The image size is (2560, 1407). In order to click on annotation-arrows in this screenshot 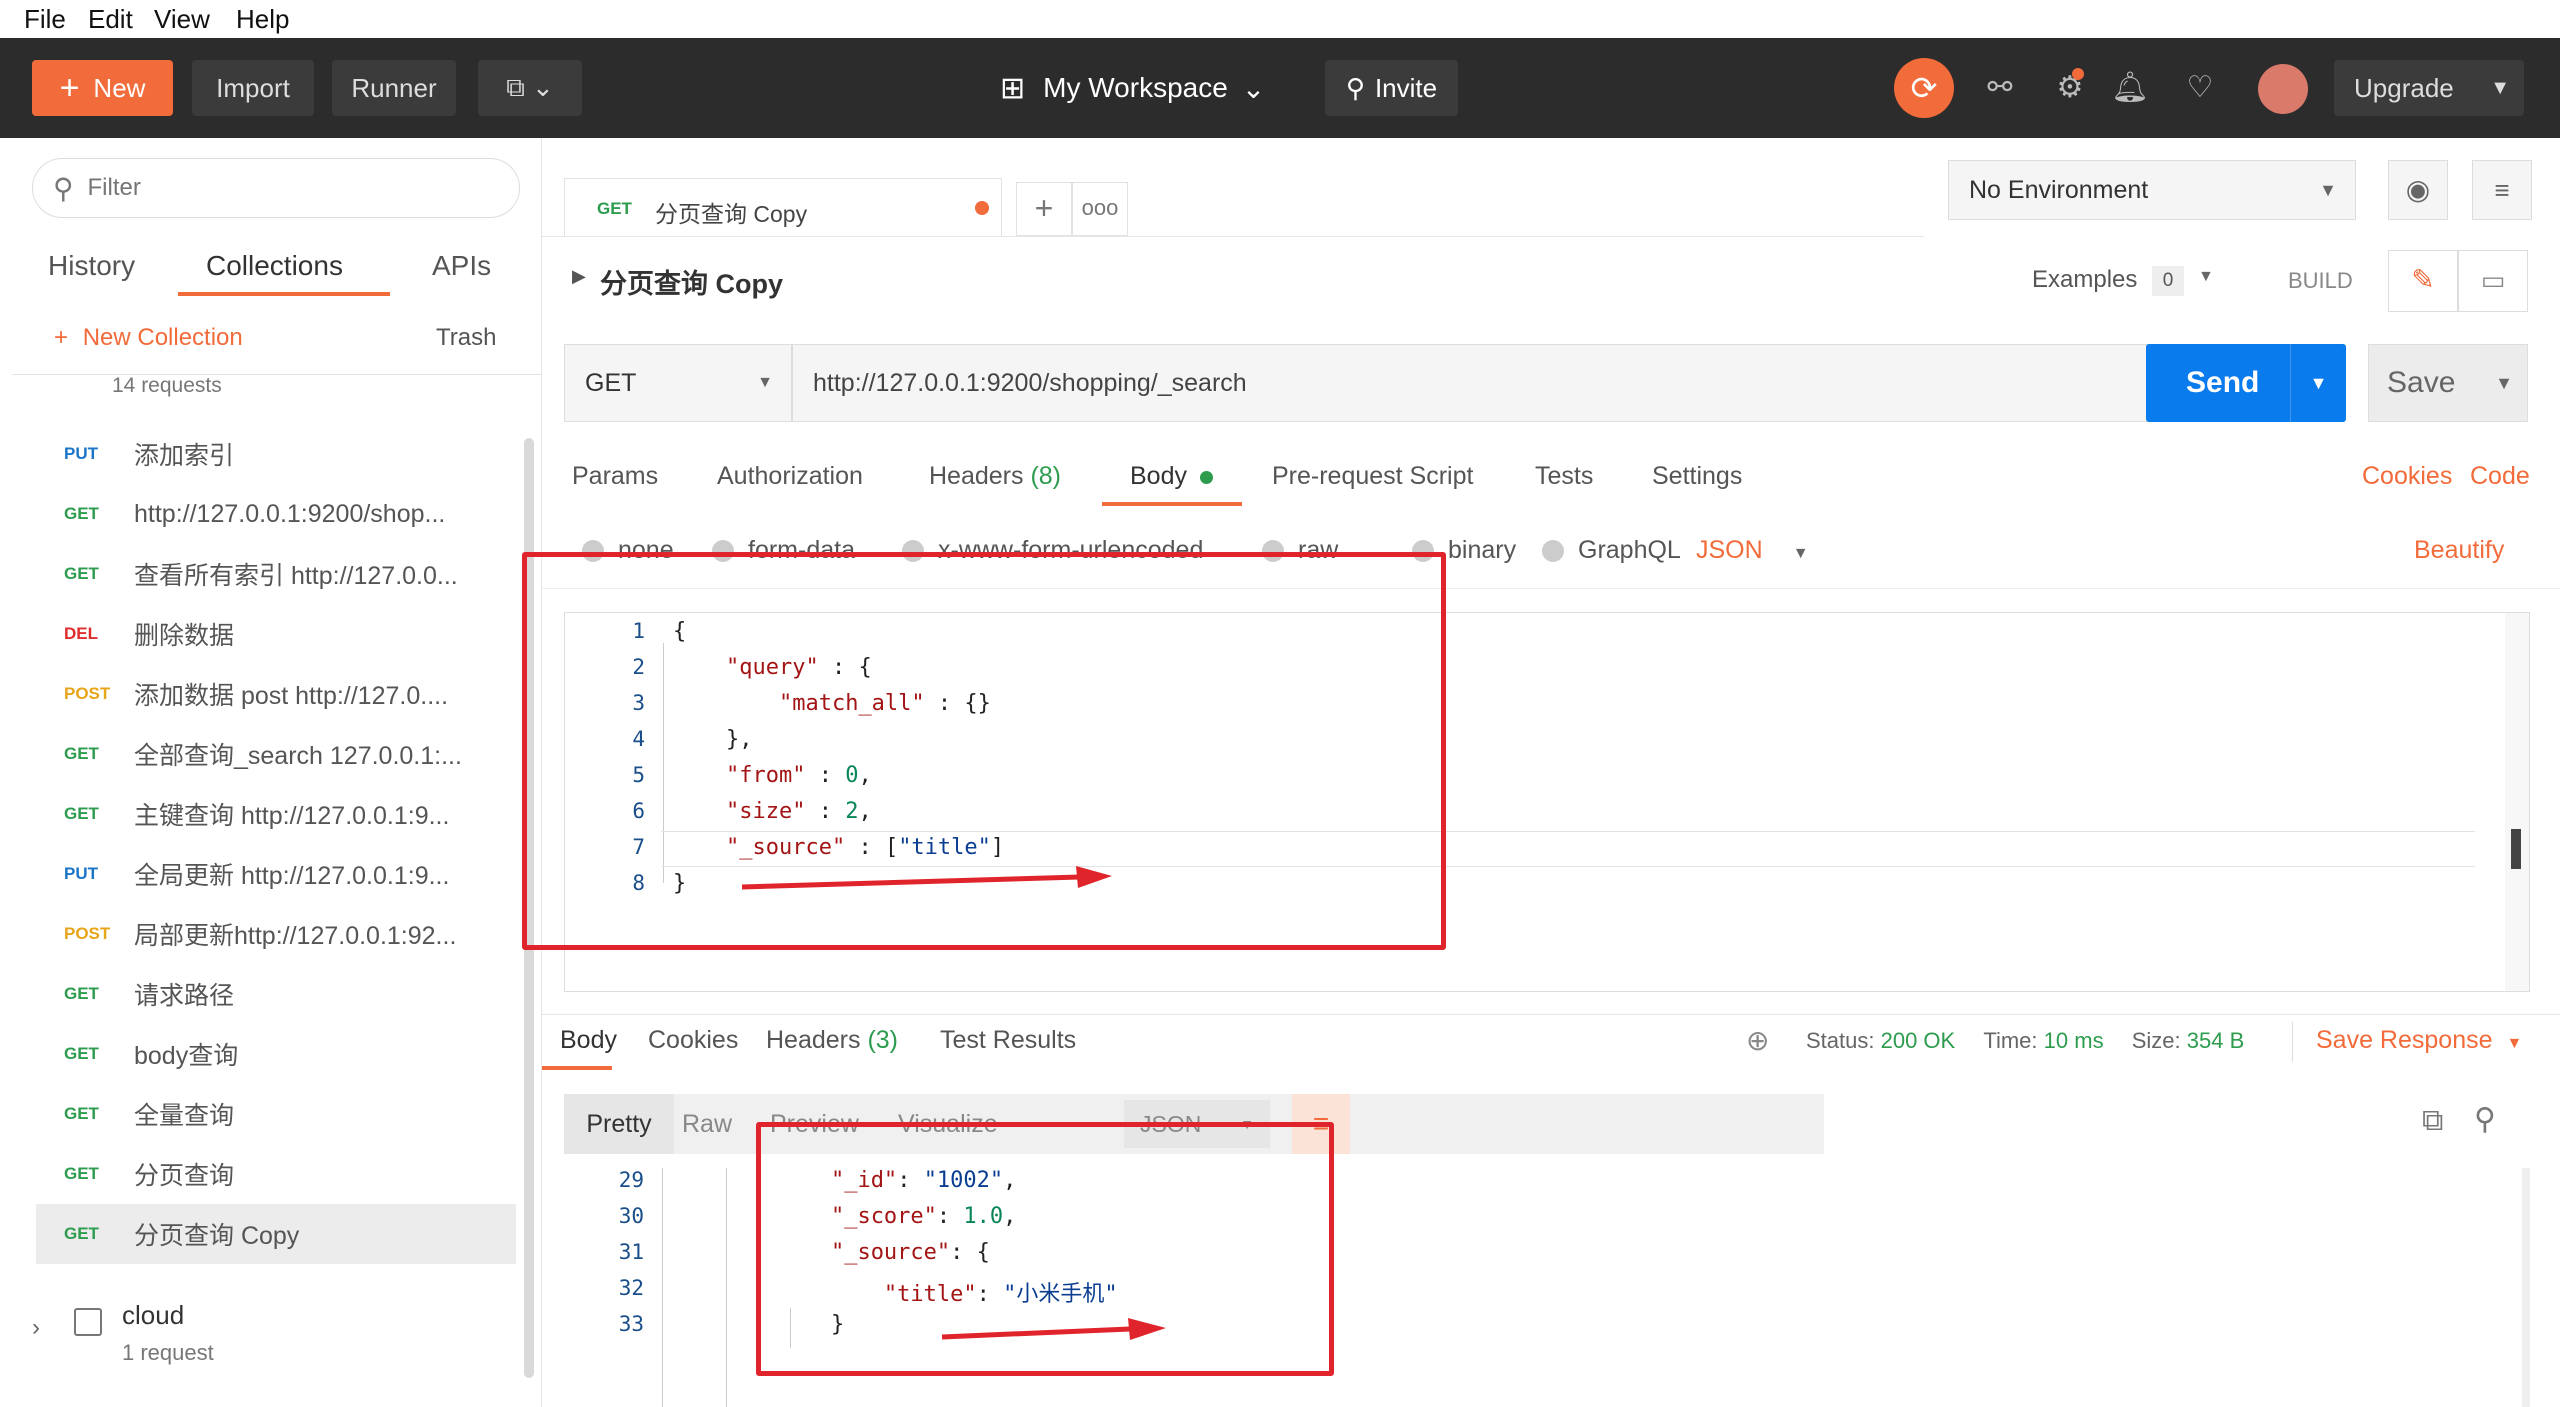, I will do `click(953, 1103)`.